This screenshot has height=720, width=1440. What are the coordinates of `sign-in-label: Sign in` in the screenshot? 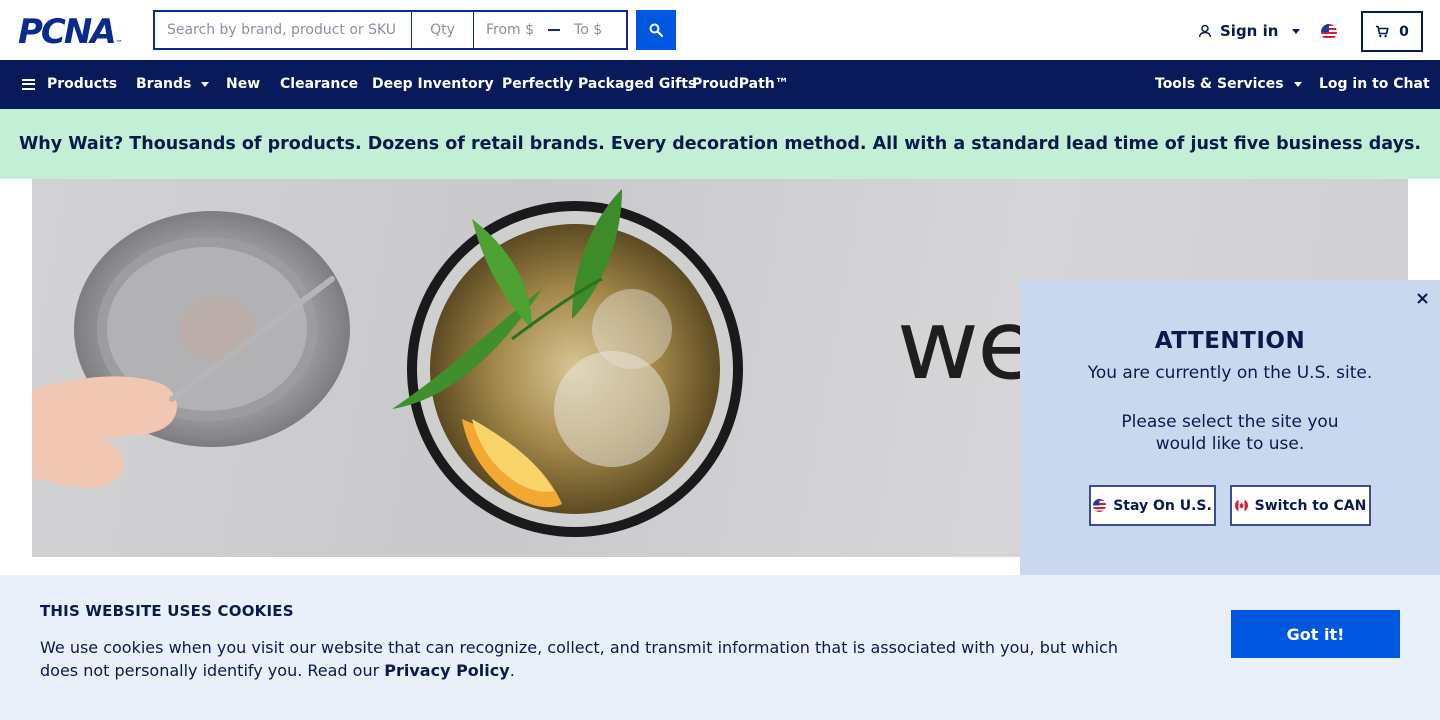 It's located at (1249, 31).